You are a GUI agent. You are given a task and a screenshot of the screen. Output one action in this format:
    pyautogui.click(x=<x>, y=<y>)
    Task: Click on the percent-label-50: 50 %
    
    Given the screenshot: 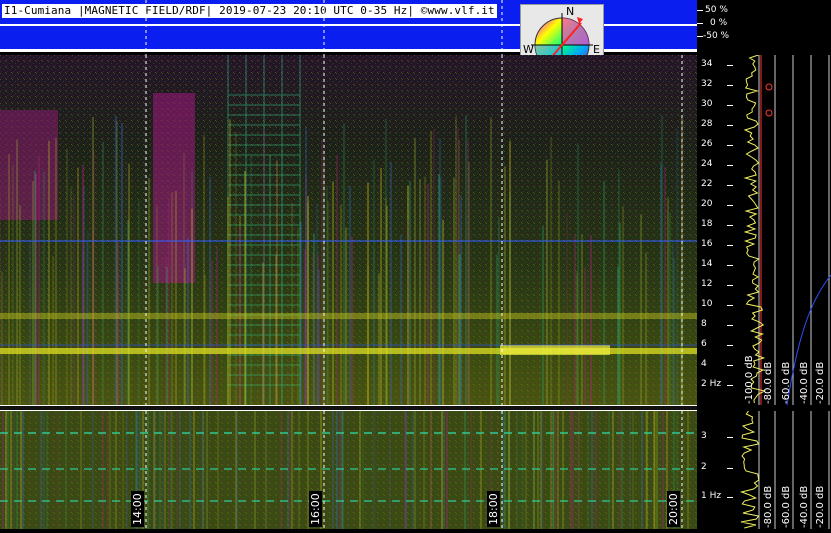 What is the action you would take?
    pyautogui.click(x=716, y=10)
    